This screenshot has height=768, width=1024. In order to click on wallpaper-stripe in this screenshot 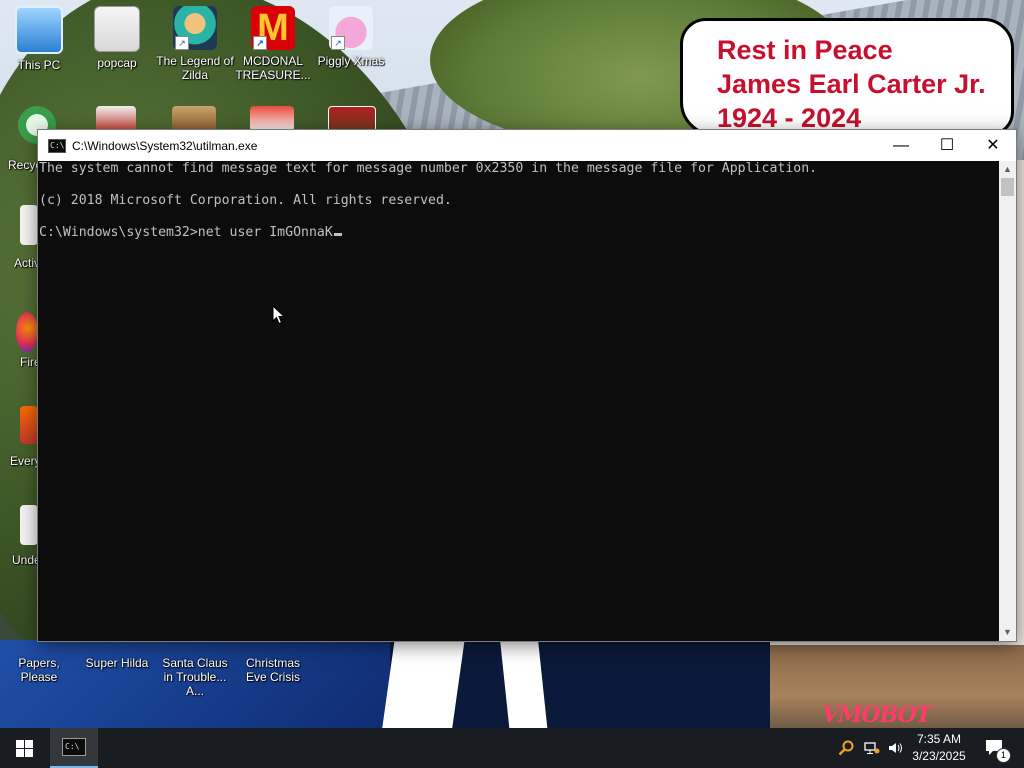, I will do `click(423, 685)`.